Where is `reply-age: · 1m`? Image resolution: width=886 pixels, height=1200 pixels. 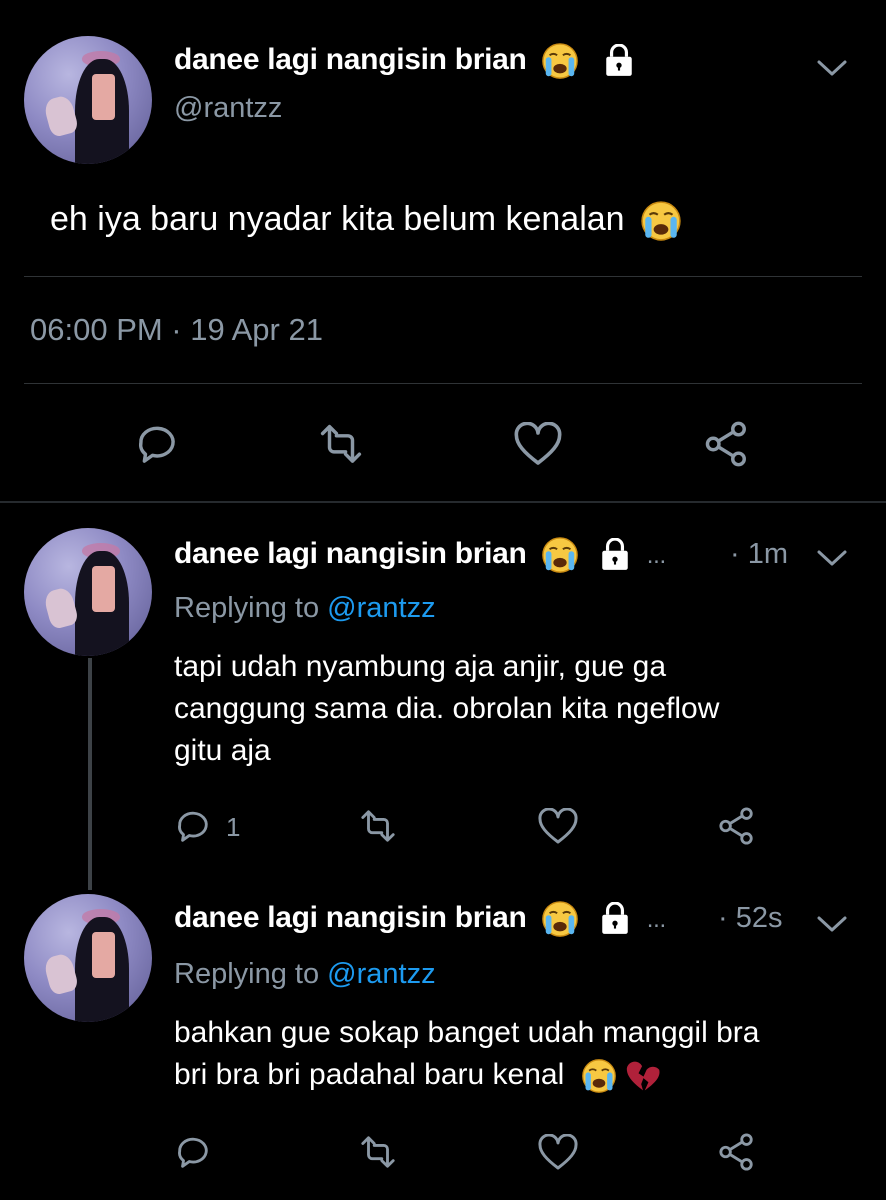 reply-age: · 1m is located at coordinates (759, 554).